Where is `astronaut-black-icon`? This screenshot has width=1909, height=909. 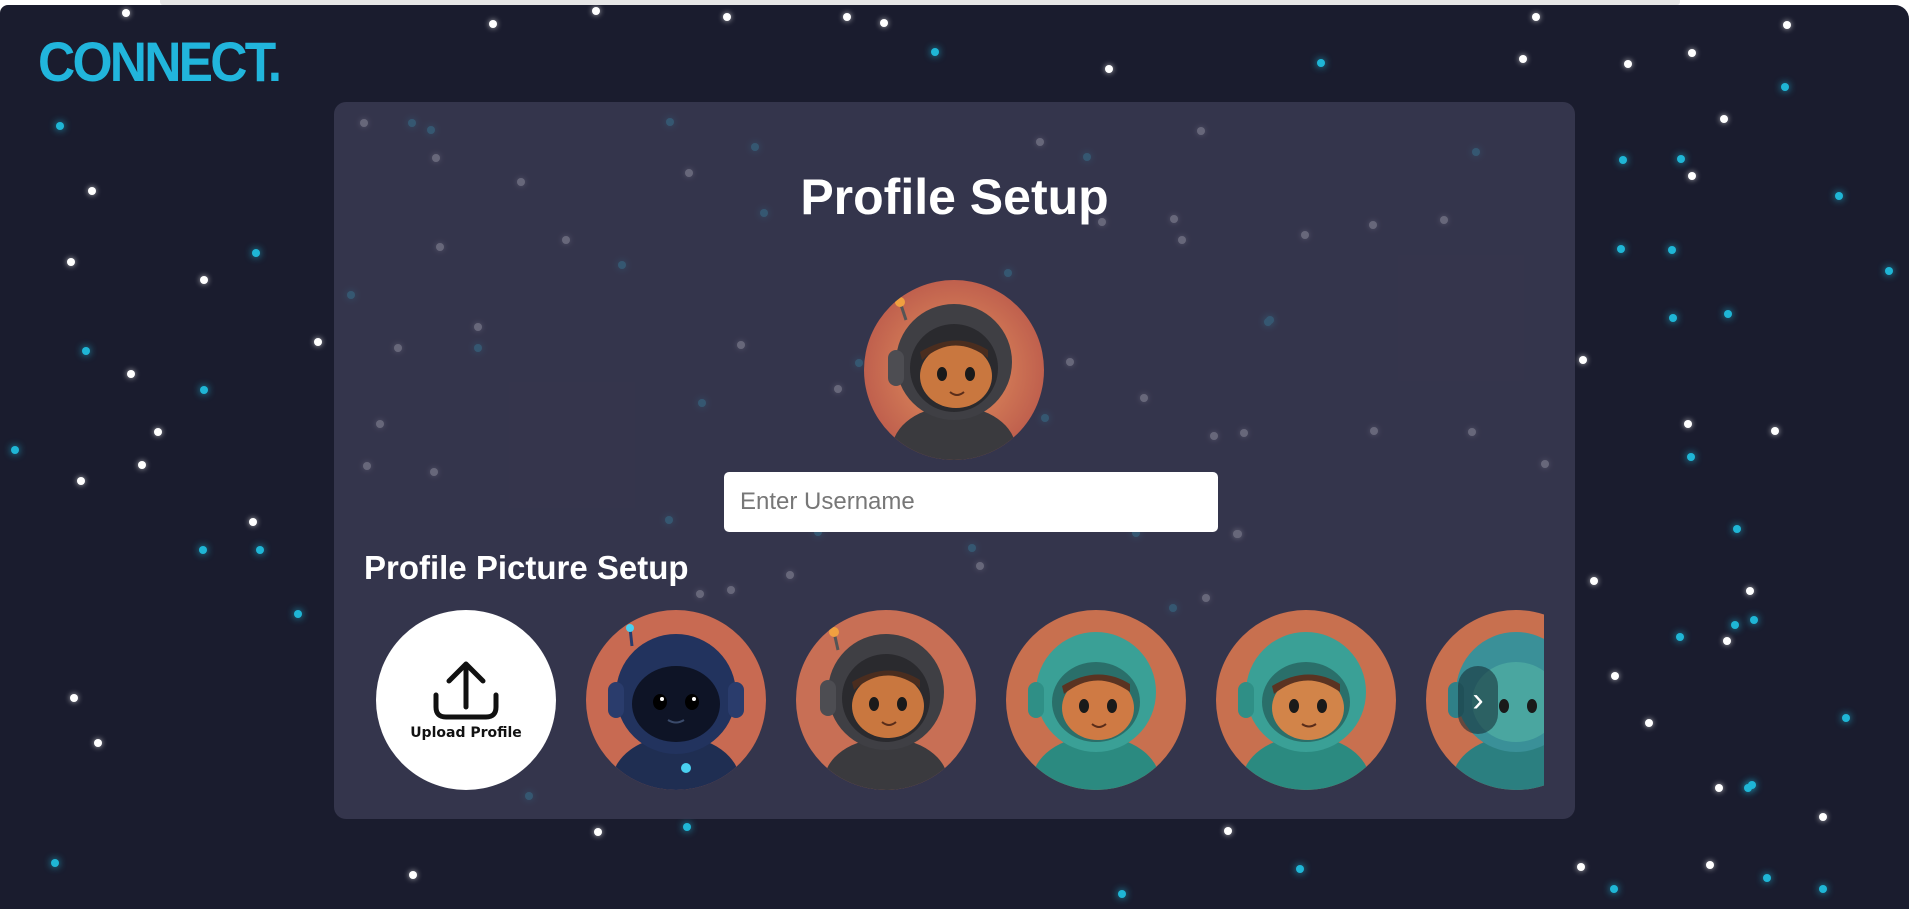 astronaut-black-icon is located at coordinates (886, 700).